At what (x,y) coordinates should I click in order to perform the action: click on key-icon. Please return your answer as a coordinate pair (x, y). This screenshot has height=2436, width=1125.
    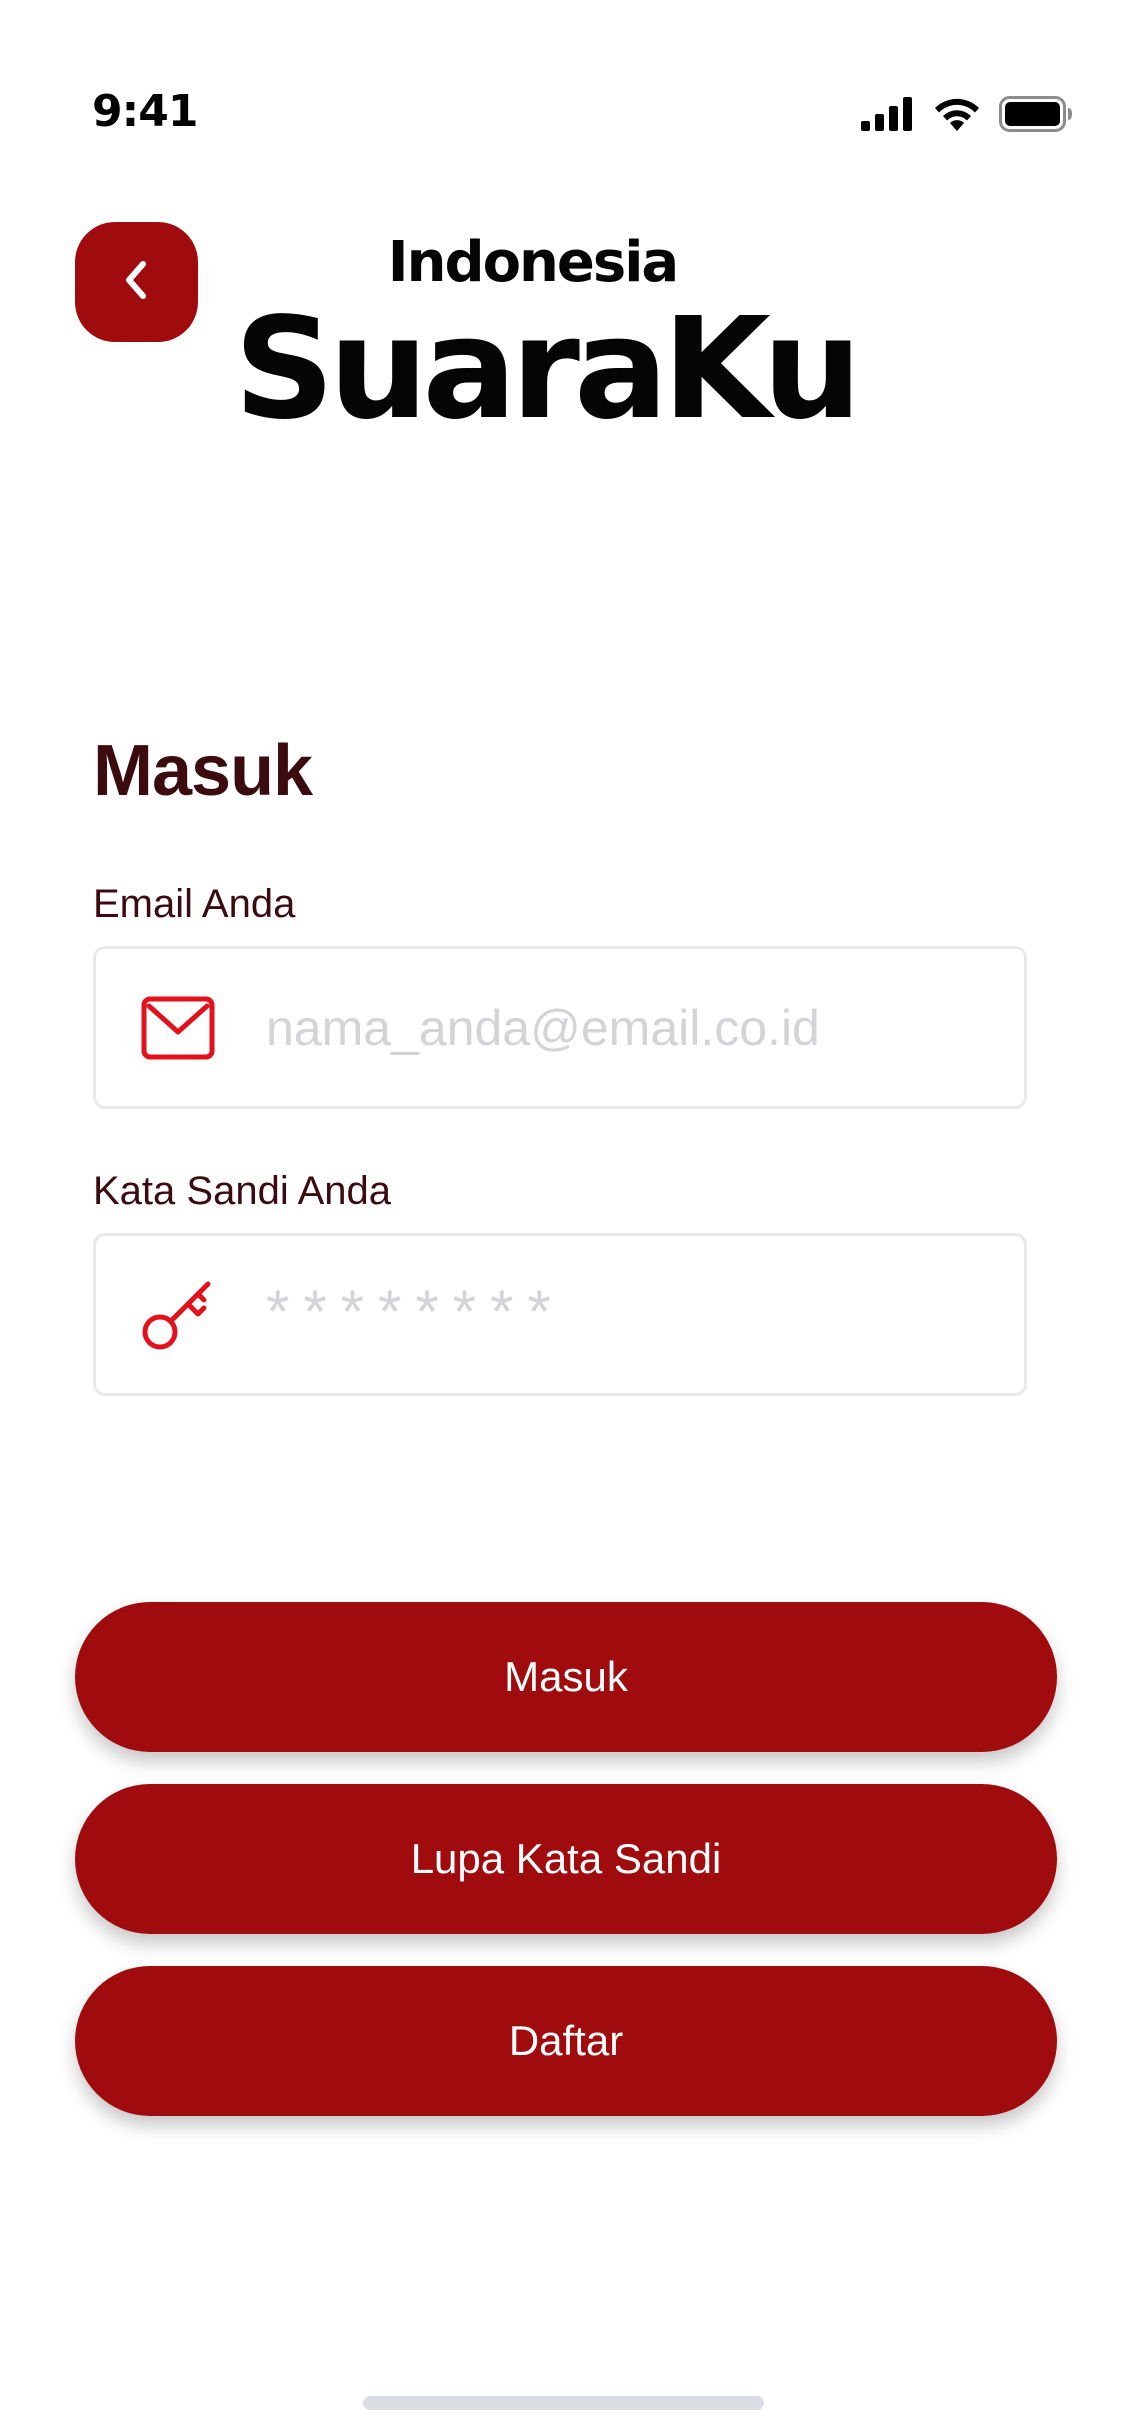
    Looking at the image, I should click on (178, 1315).